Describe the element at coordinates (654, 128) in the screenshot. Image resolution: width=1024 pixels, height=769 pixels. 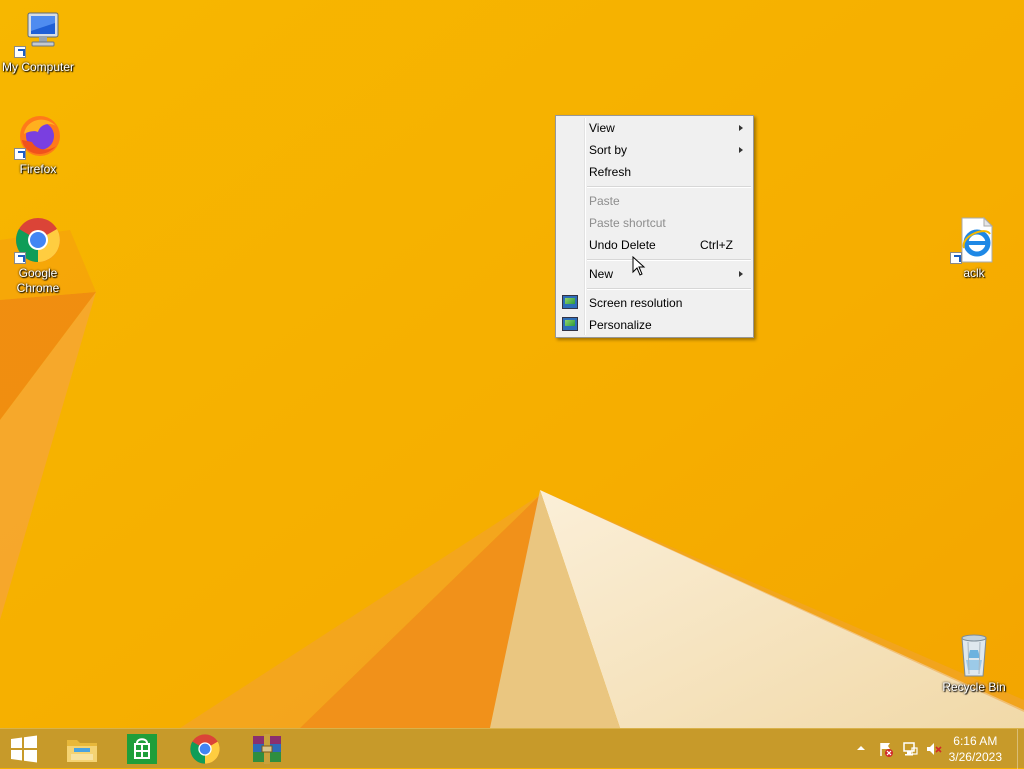
I see `menu-item-view: View` at that location.